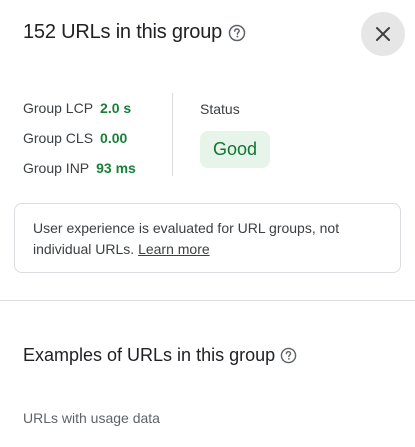 The image size is (415, 447). I want to click on status-label: Status, so click(220, 109).